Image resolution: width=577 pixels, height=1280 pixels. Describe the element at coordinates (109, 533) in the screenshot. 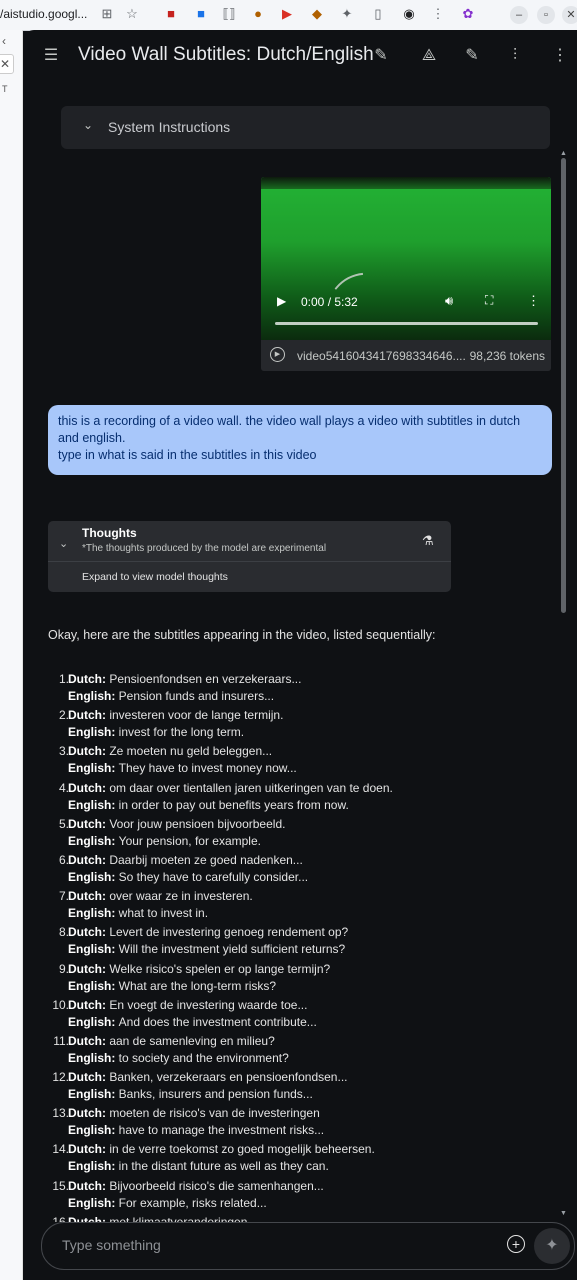

I see `thoughts-title: Thoughts` at that location.